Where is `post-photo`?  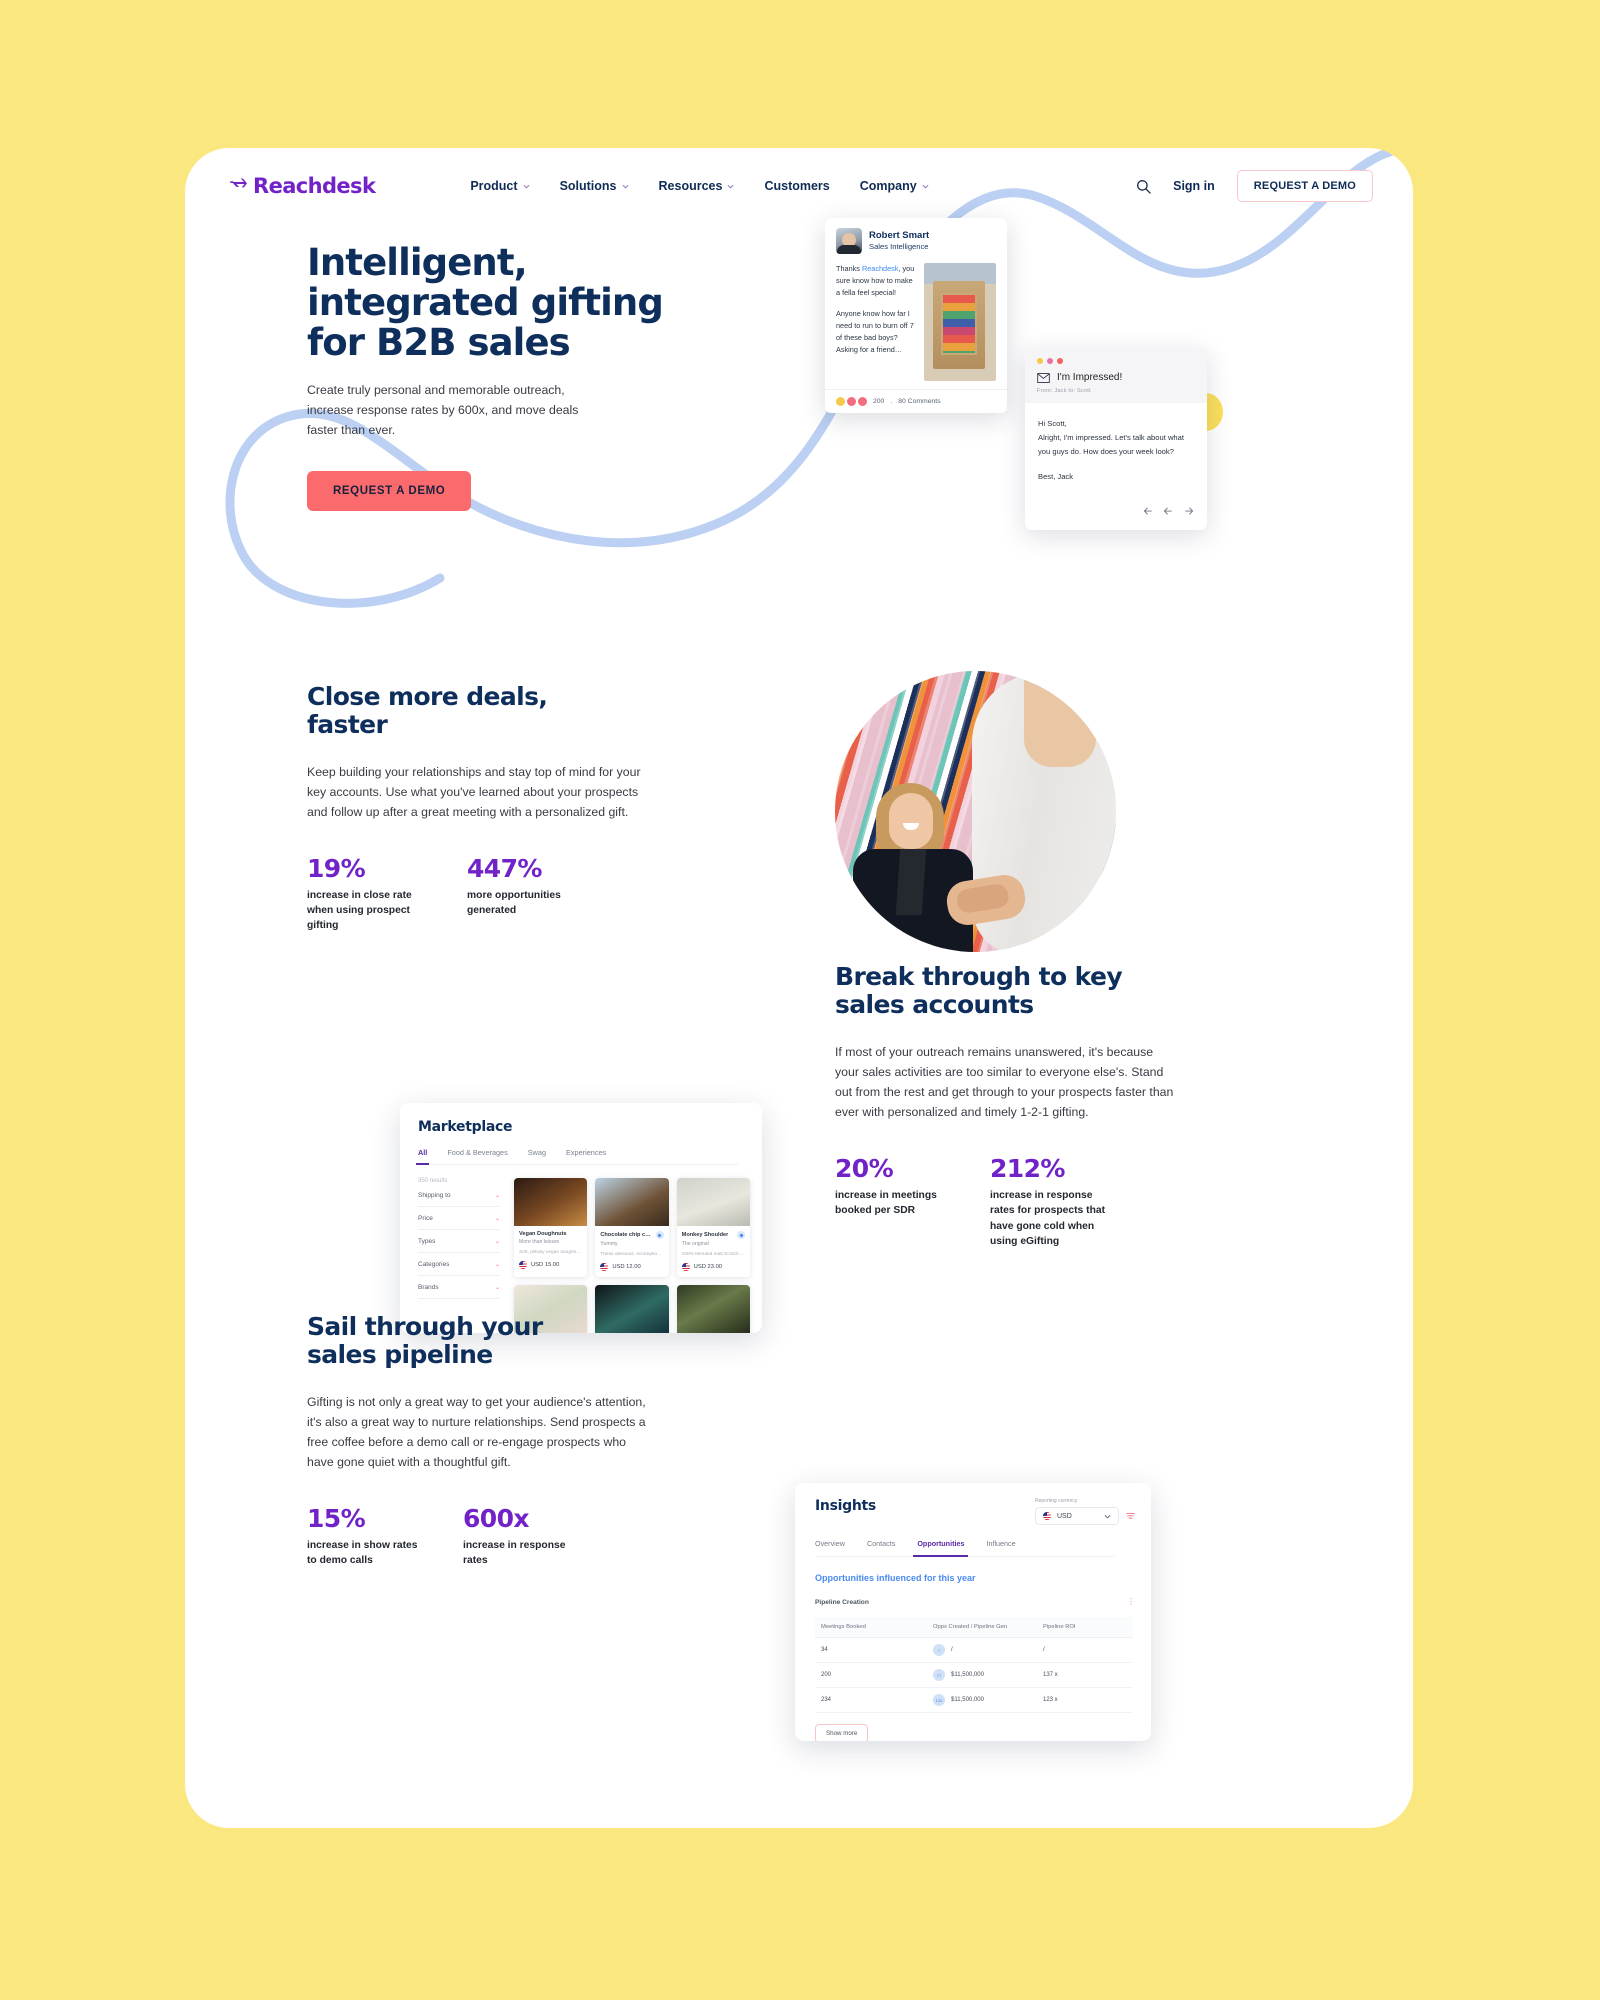
post-photo is located at coordinates (960, 322).